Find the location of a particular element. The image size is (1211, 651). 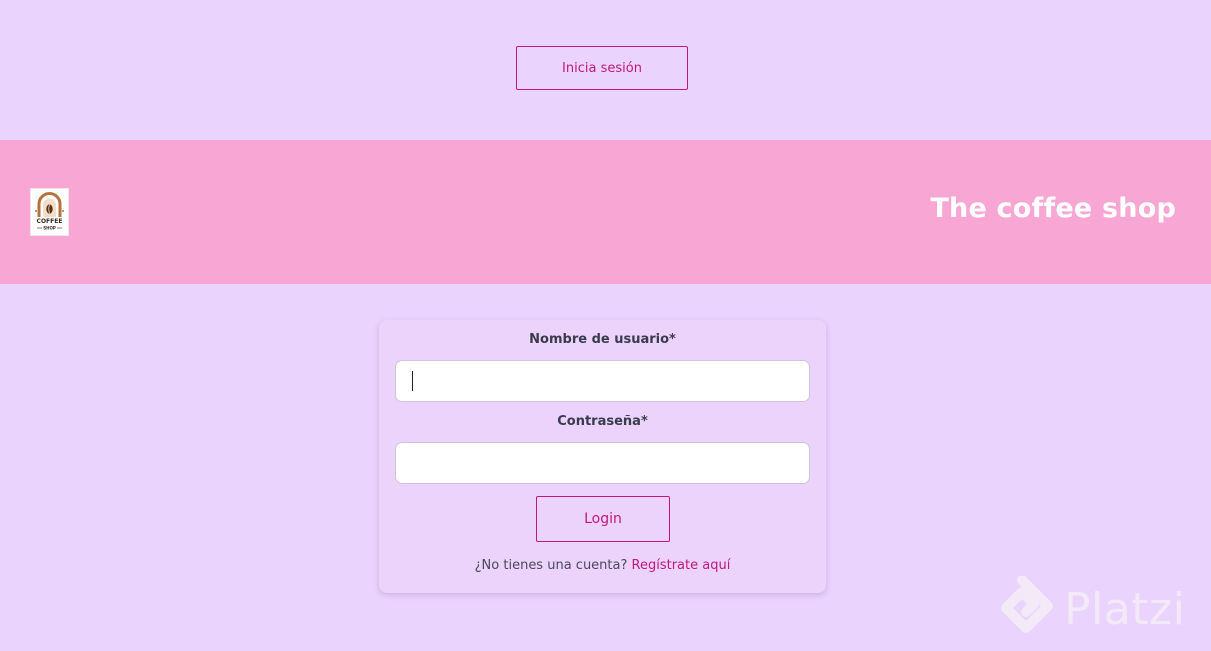

username-label: Nombre de usuario* is located at coordinates (602, 339).